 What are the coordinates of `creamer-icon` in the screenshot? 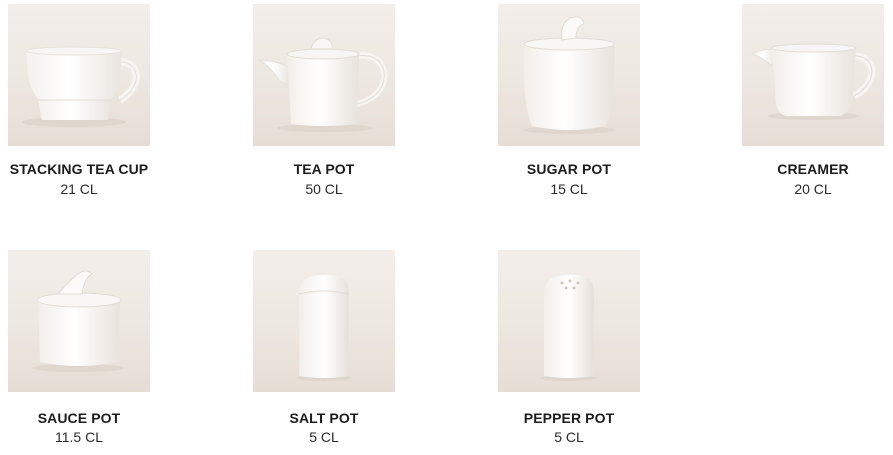 It's located at (813, 81).